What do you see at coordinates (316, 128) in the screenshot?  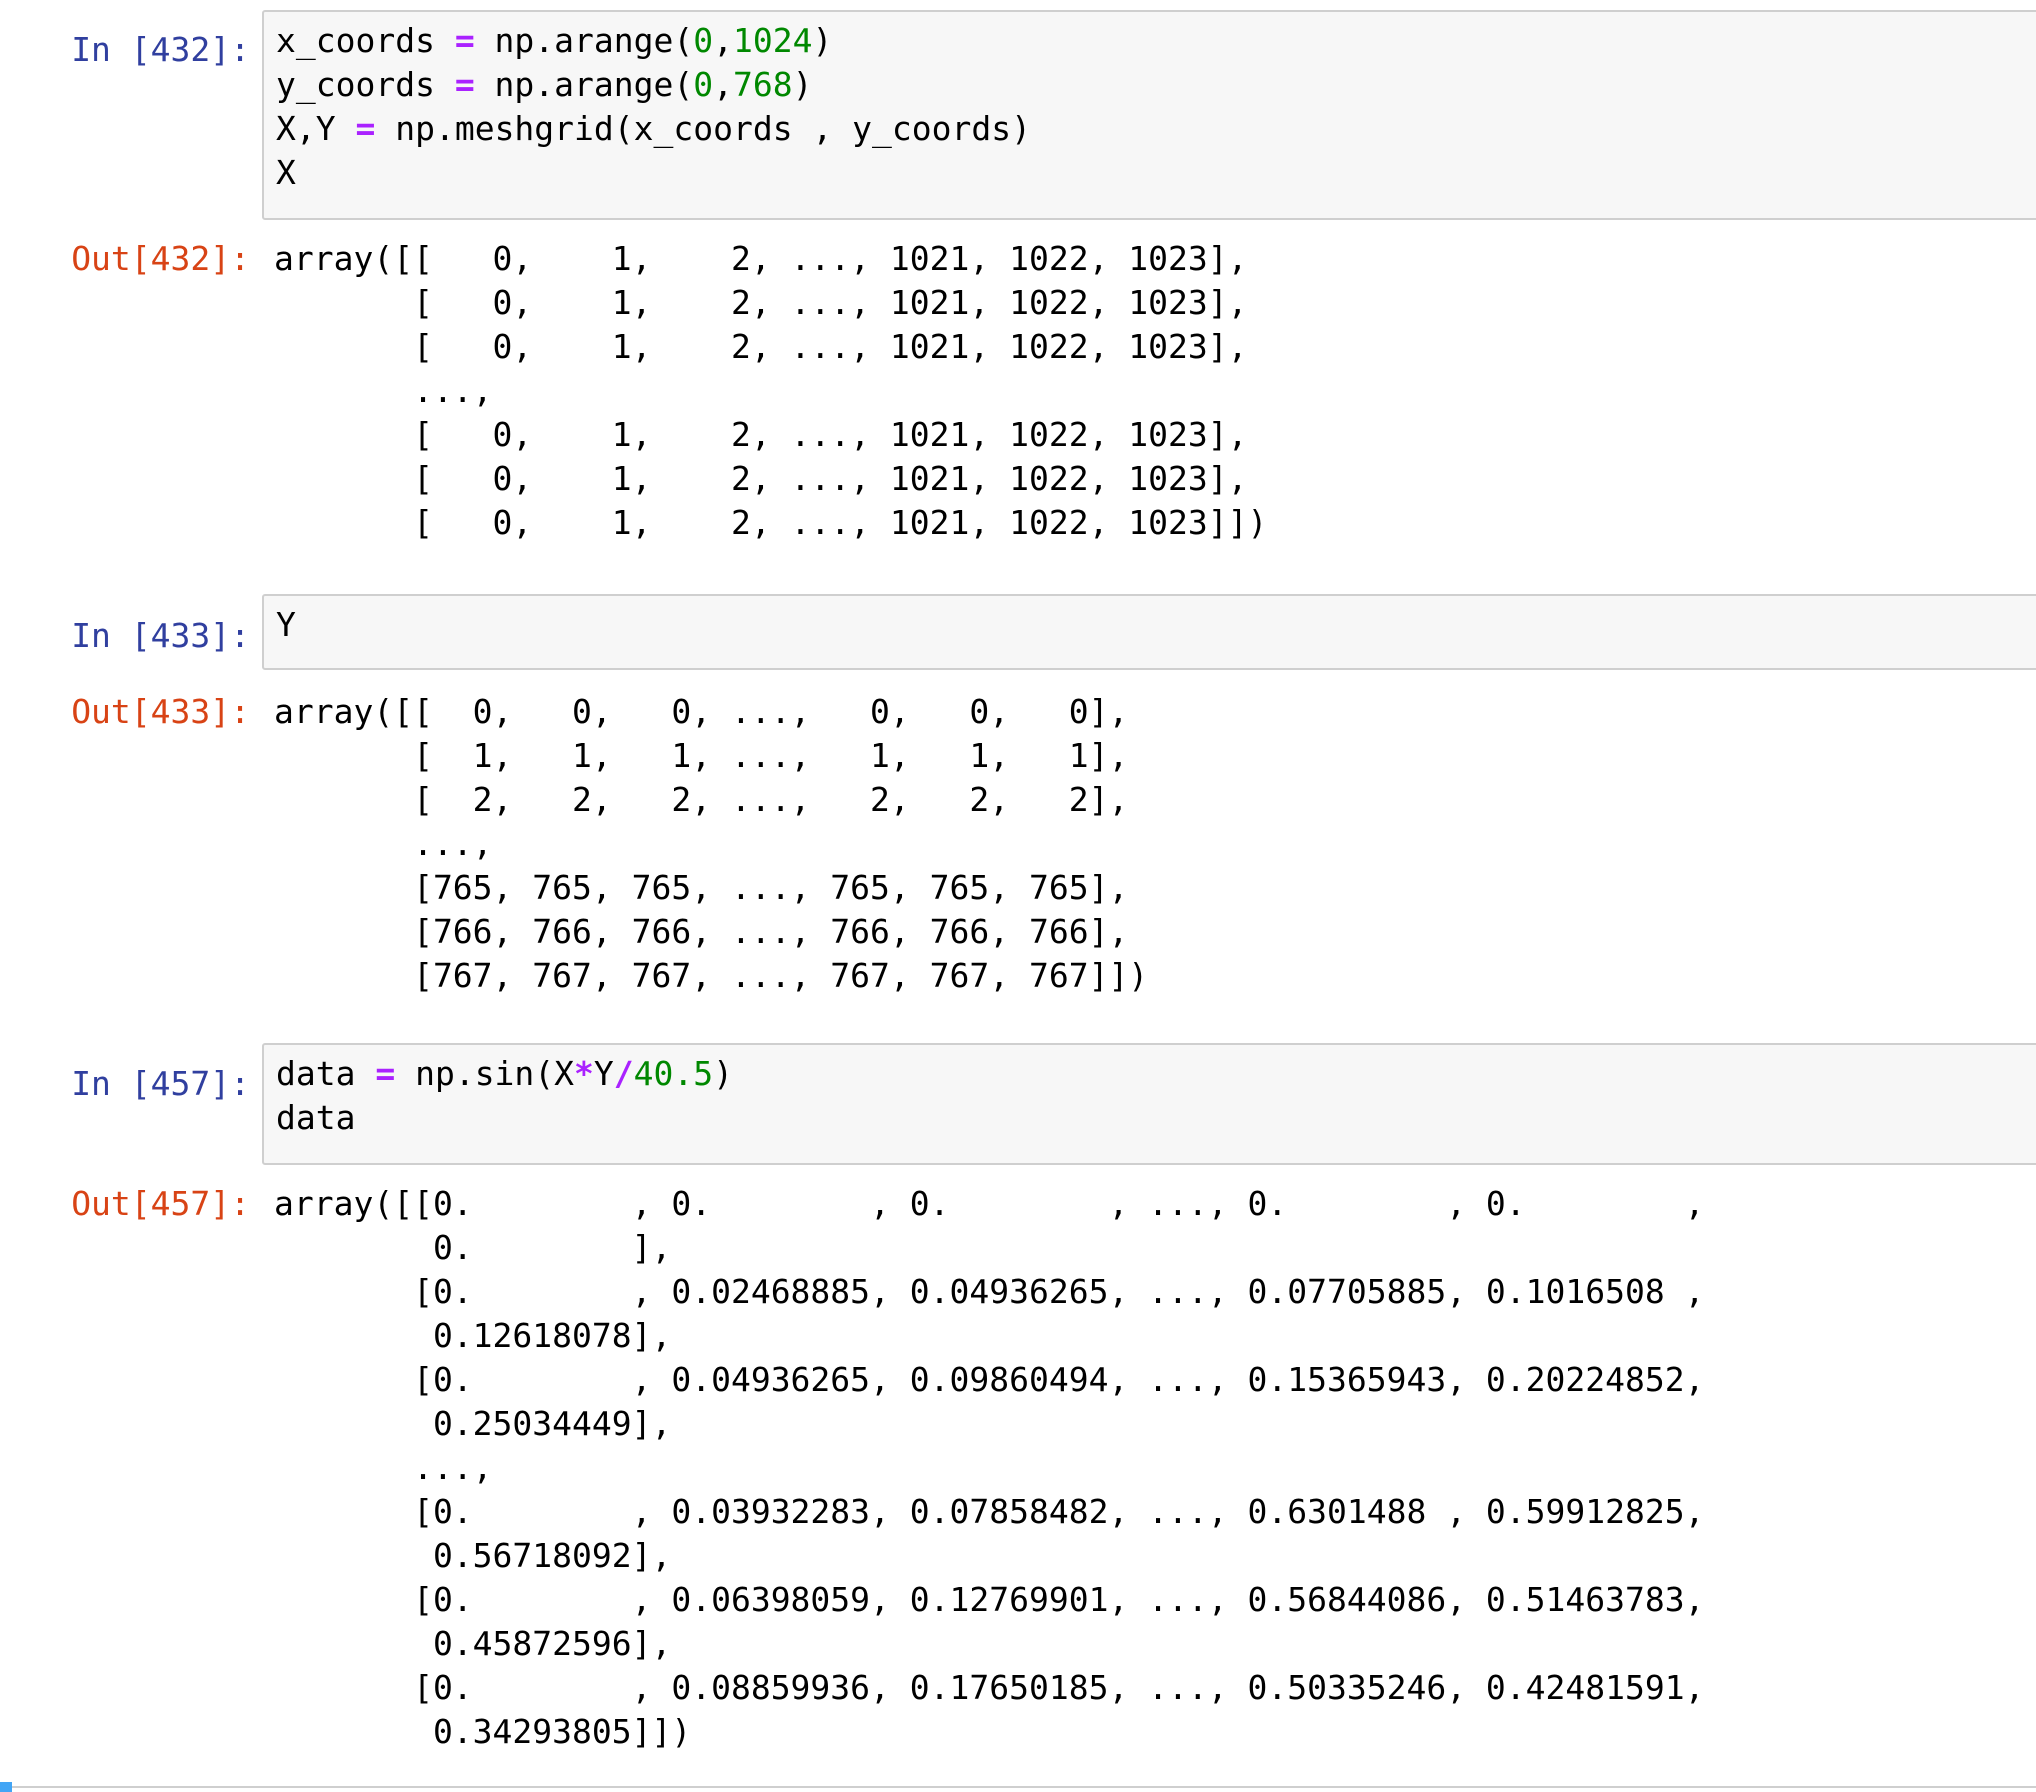 I see `code-token: X,Y` at bounding box center [316, 128].